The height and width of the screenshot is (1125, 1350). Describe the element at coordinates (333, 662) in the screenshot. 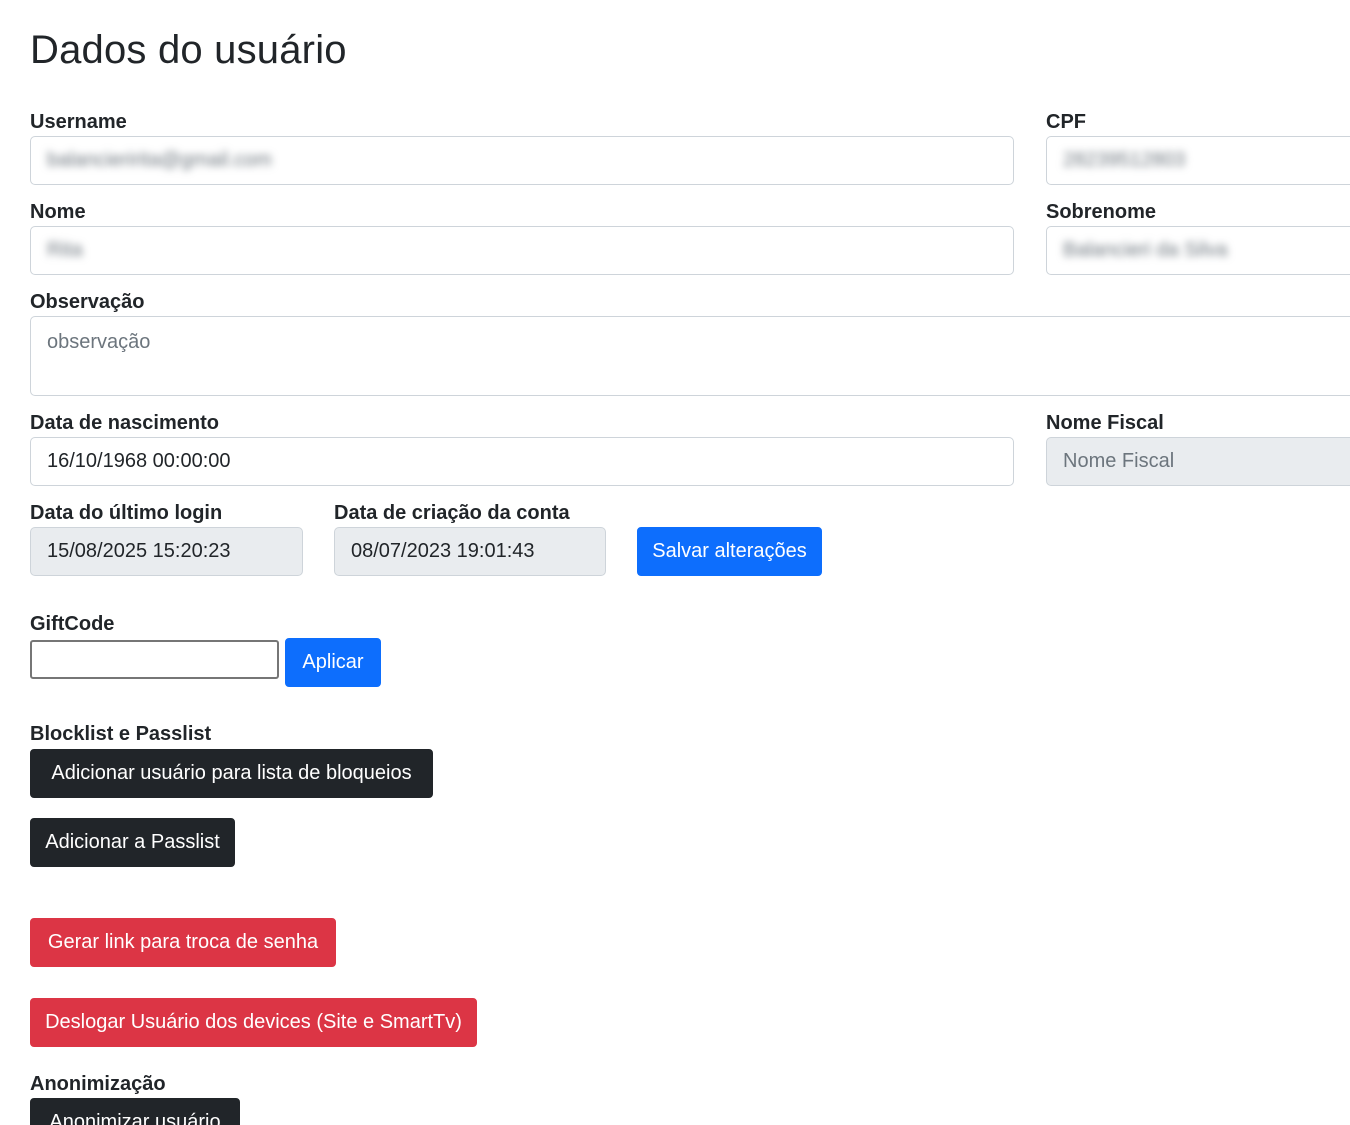

I see `apply-giftcode-button: Aplicar` at that location.